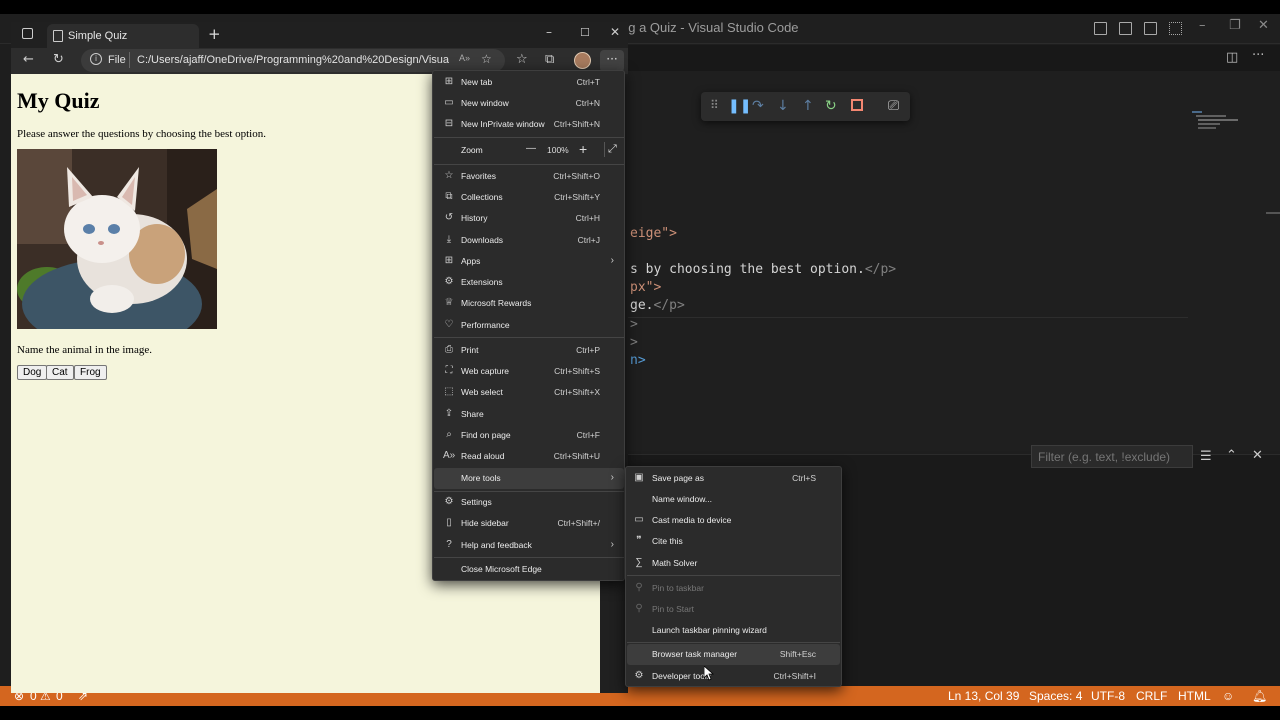 The image size is (1280, 720). What do you see at coordinates (1259, 696) in the screenshot?
I see `notifications-bell-icon: 🔔︎` at bounding box center [1259, 696].